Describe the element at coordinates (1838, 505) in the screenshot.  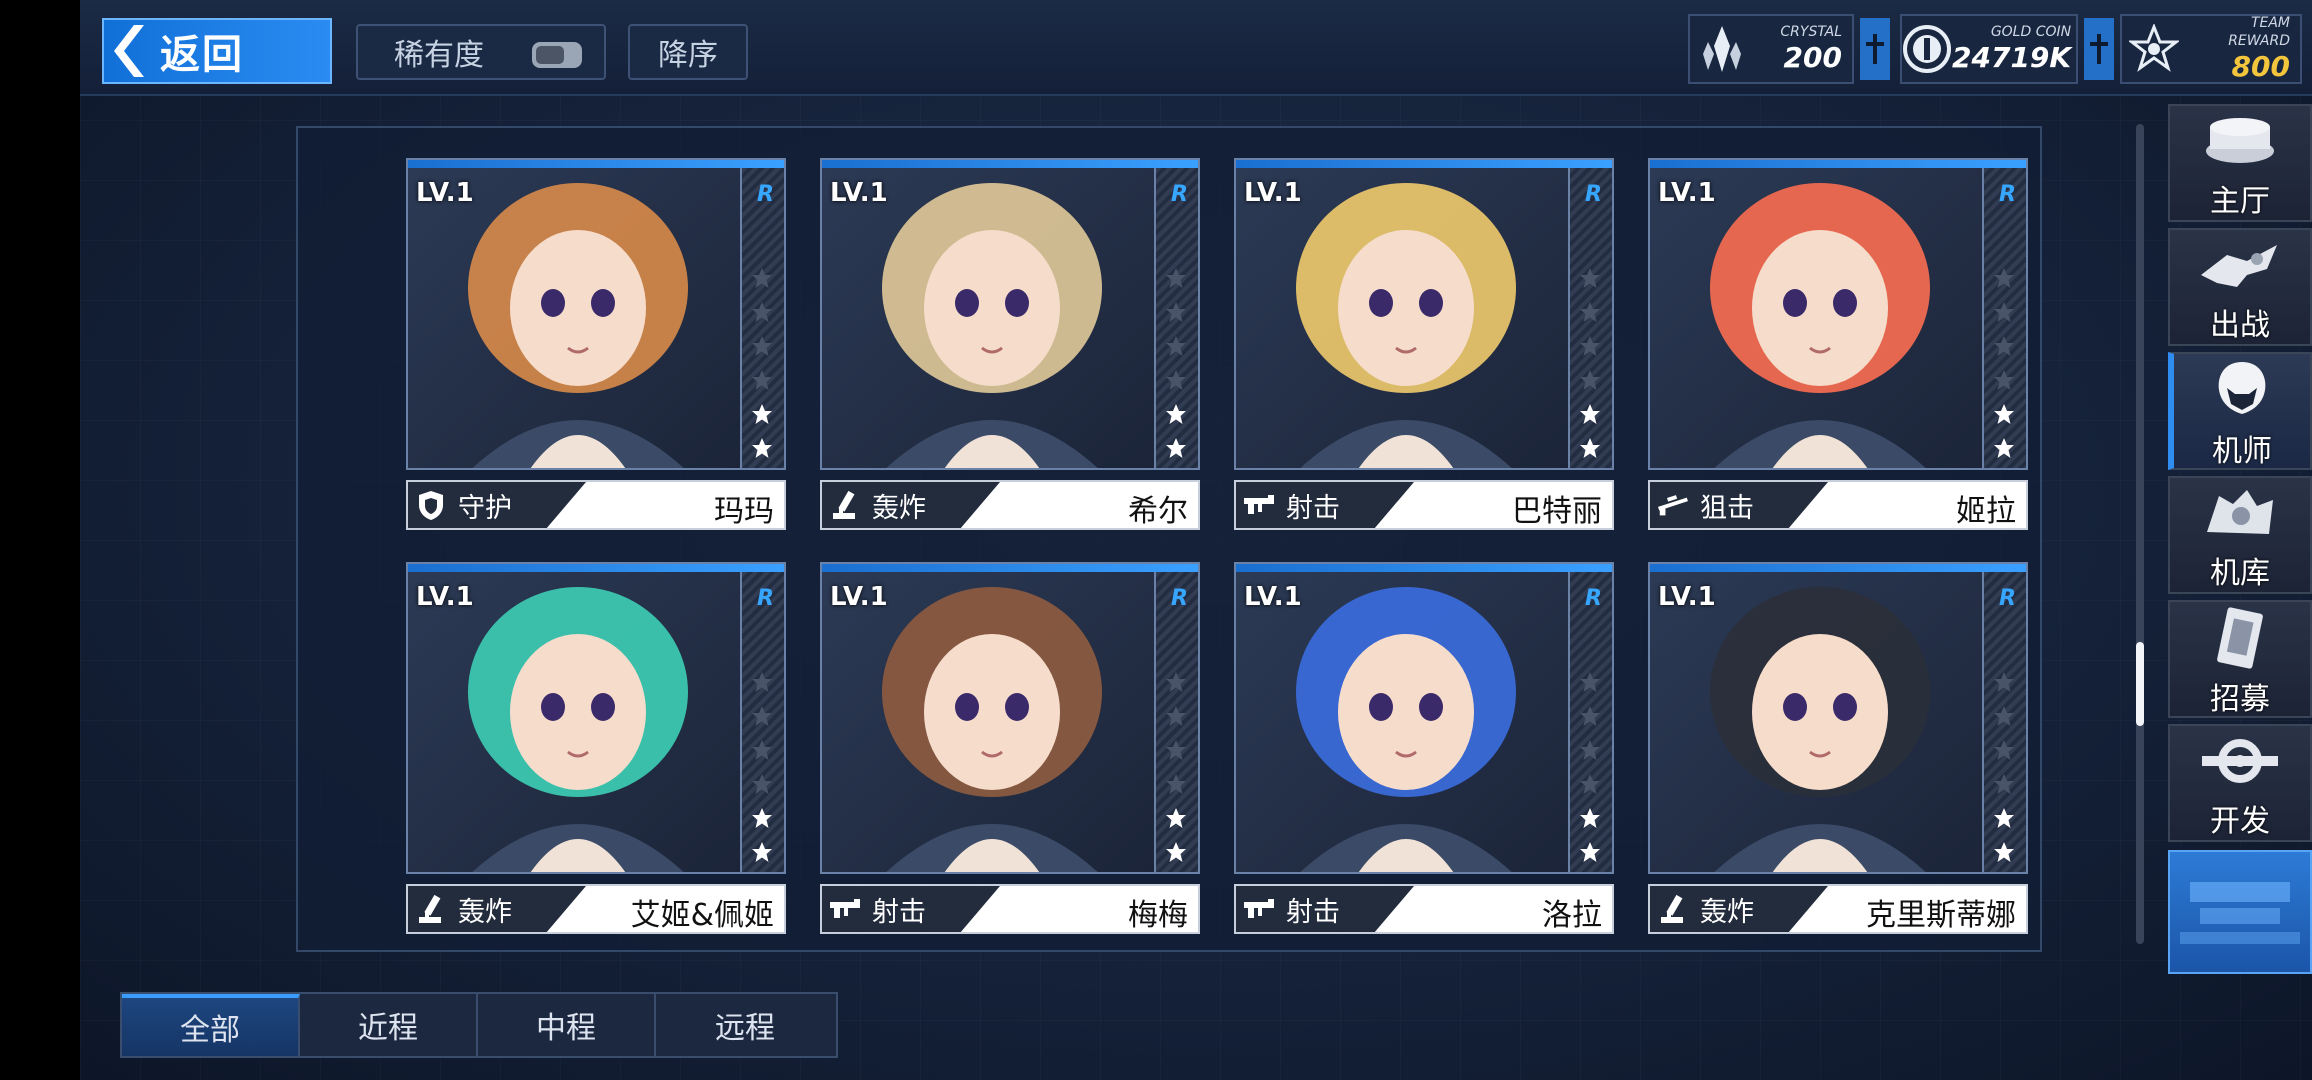
I see `pilot-info-bar: 狙击 姬拉` at that location.